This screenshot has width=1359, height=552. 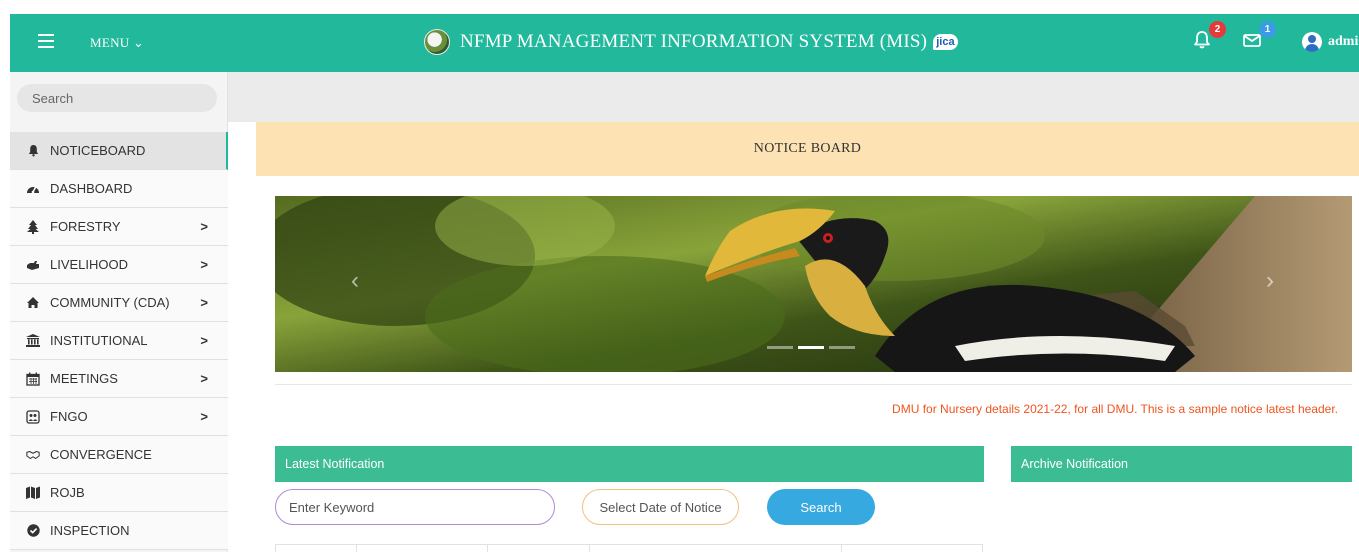 What do you see at coordinates (629, 464) in the screenshot?
I see `latest-notification-header: Latest Notification` at bounding box center [629, 464].